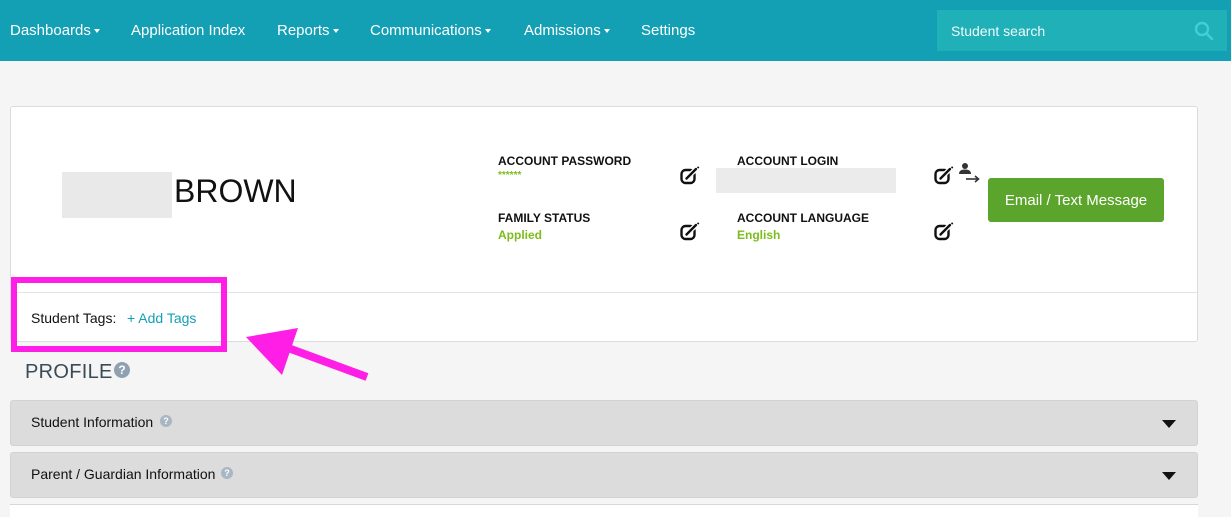  I want to click on student-search, so click(1082, 30).